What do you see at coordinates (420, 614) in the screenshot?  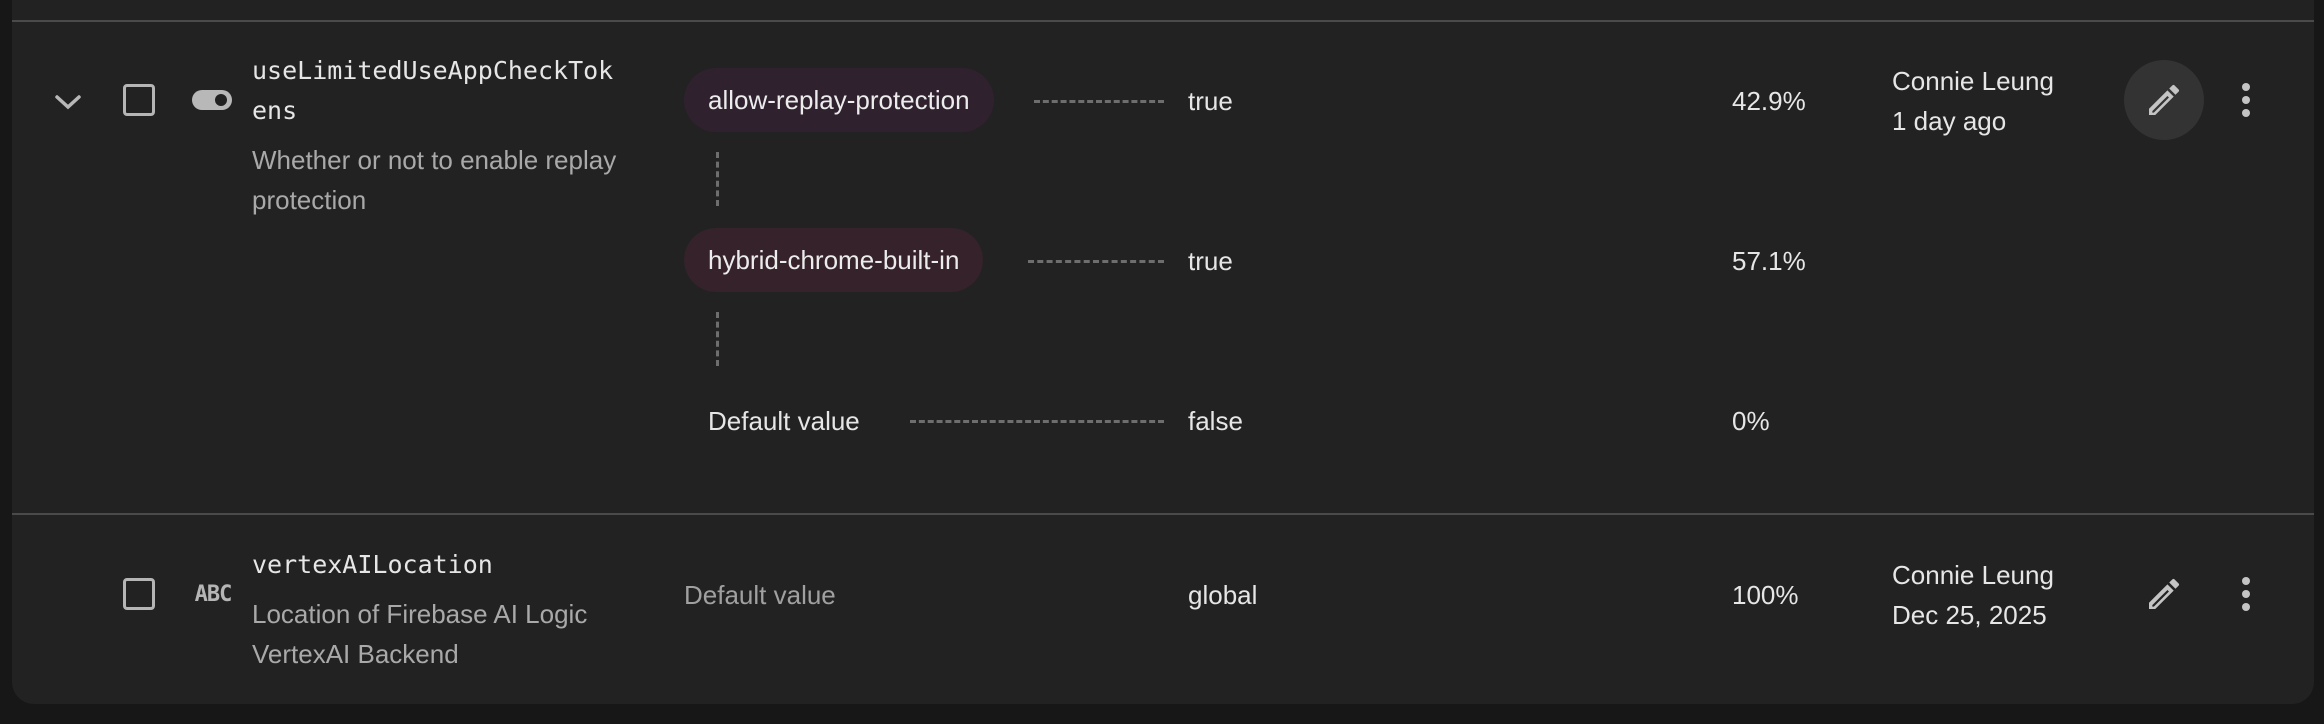 I see `parameter-description-line1: Location of Firebase AI Logic` at bounding box center [420, 614].